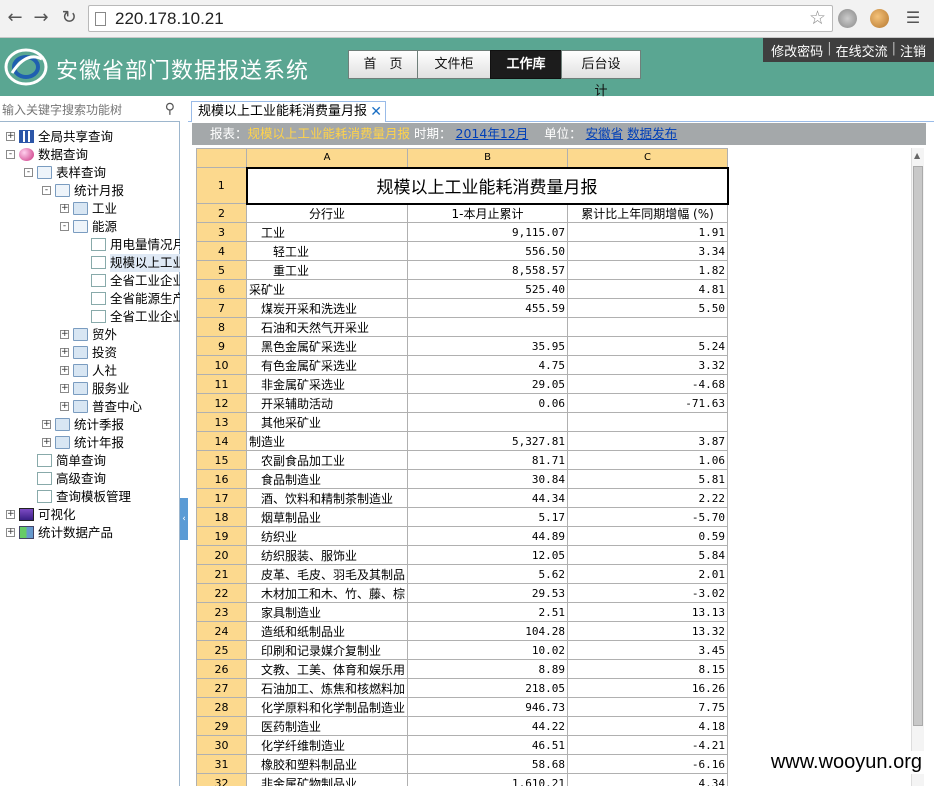  What do you see at coordinates (648, 555) in the screenshot?
I see `growth-cell: 5.84` at bounding box center [648, 555].